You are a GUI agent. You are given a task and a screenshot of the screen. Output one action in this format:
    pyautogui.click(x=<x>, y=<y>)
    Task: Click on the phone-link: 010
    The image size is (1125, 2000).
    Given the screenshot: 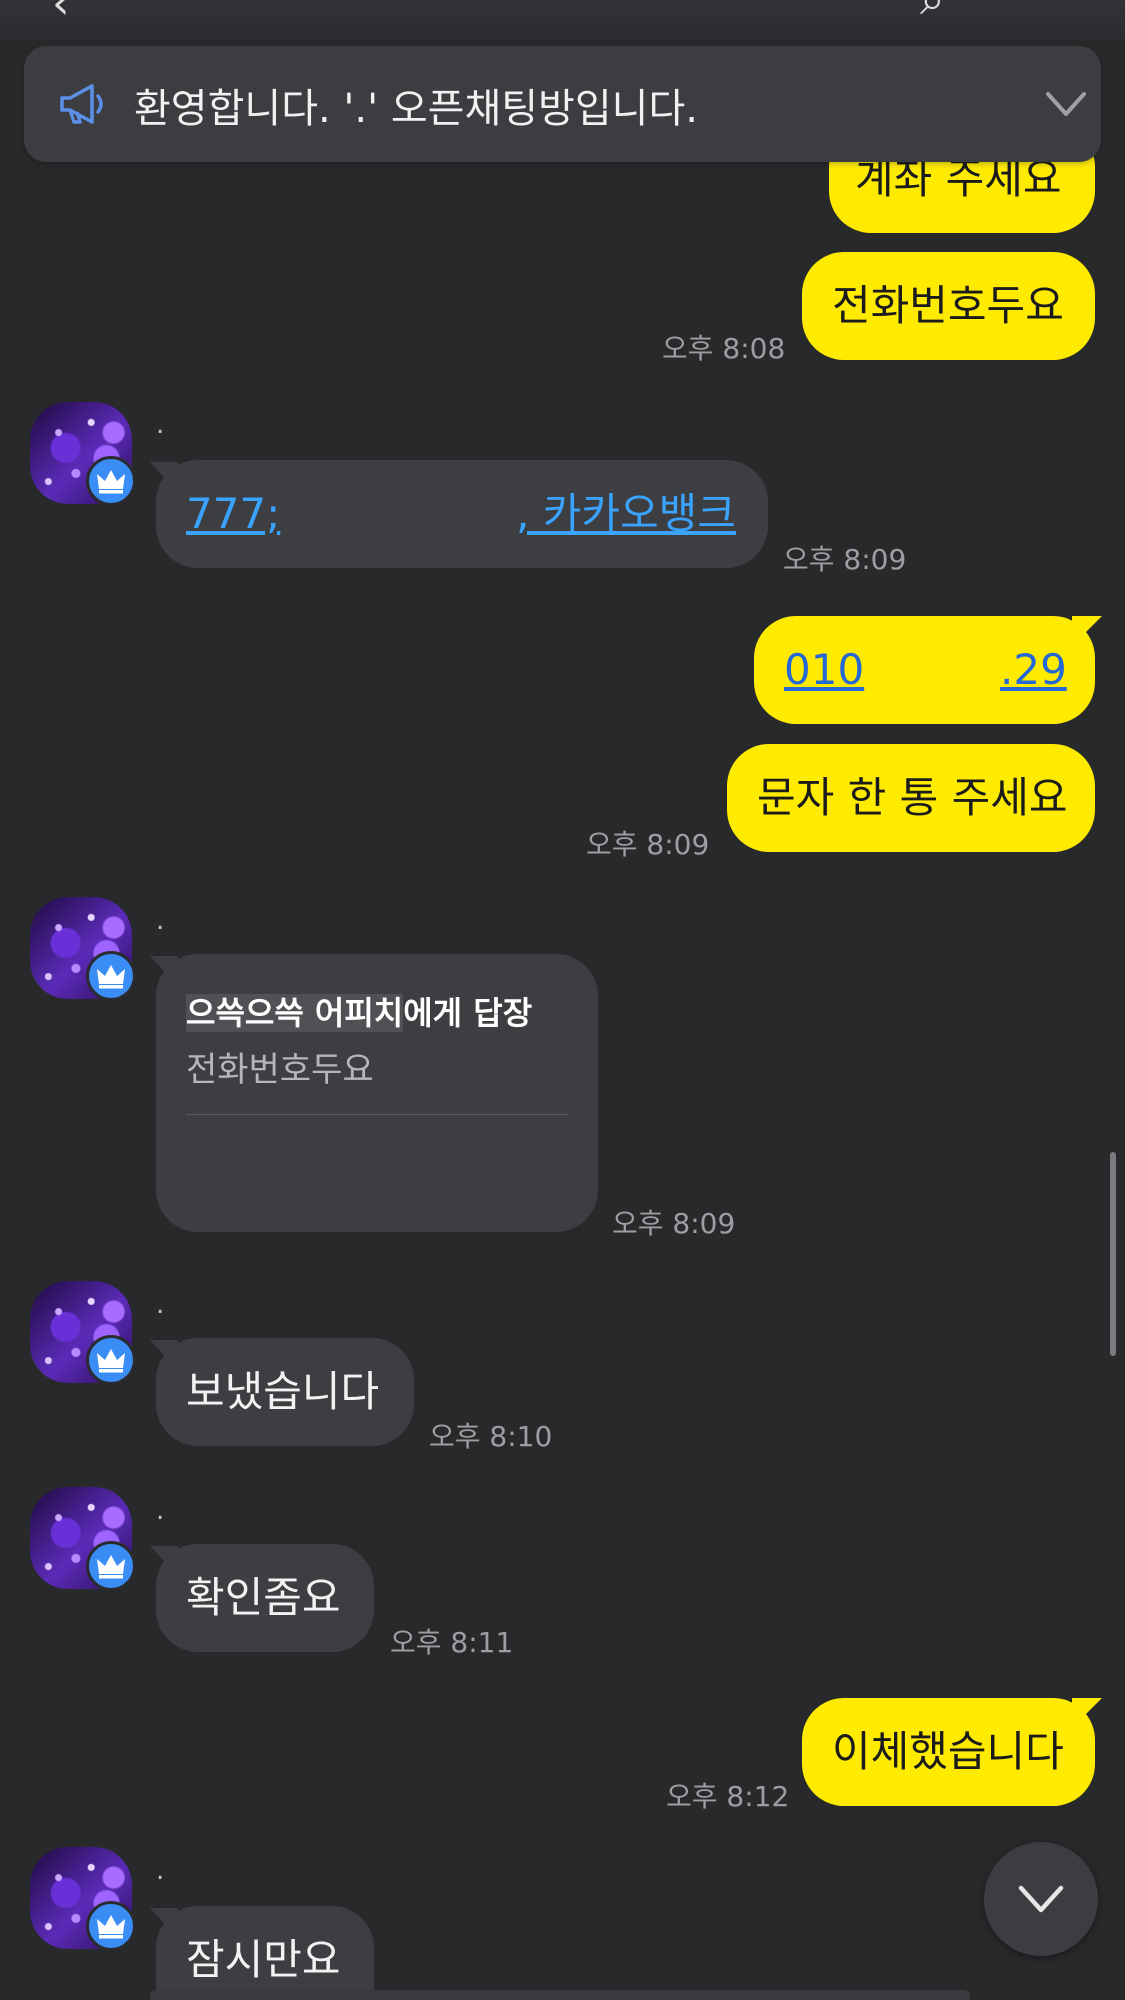 What is the action you would take?
    pyautogui.click(x=824, y=669)
    